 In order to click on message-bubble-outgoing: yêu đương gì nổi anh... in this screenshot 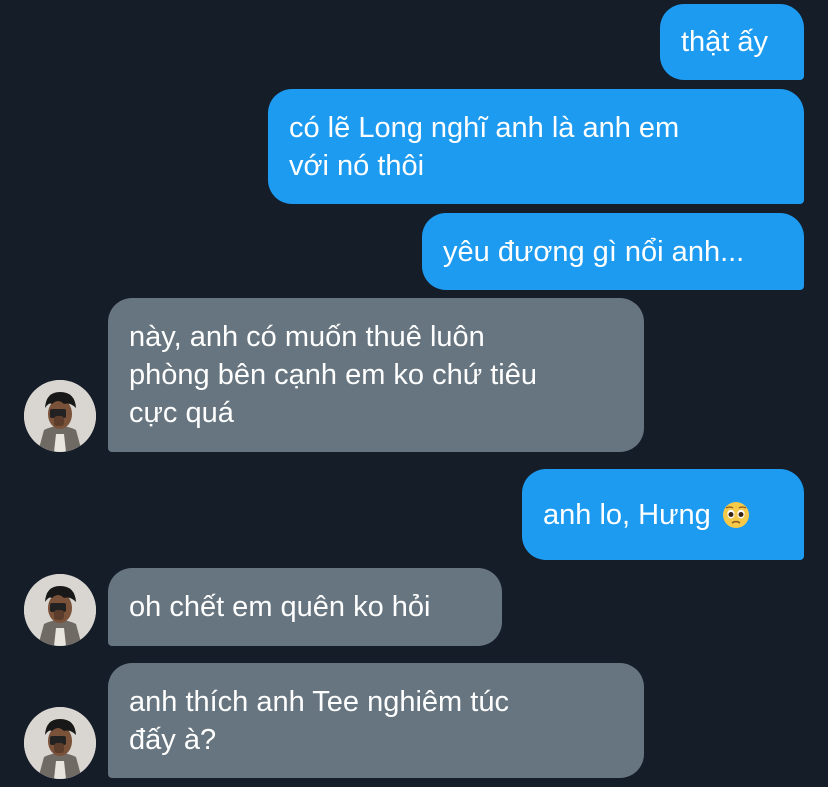, I will do `click(613, 251)`.